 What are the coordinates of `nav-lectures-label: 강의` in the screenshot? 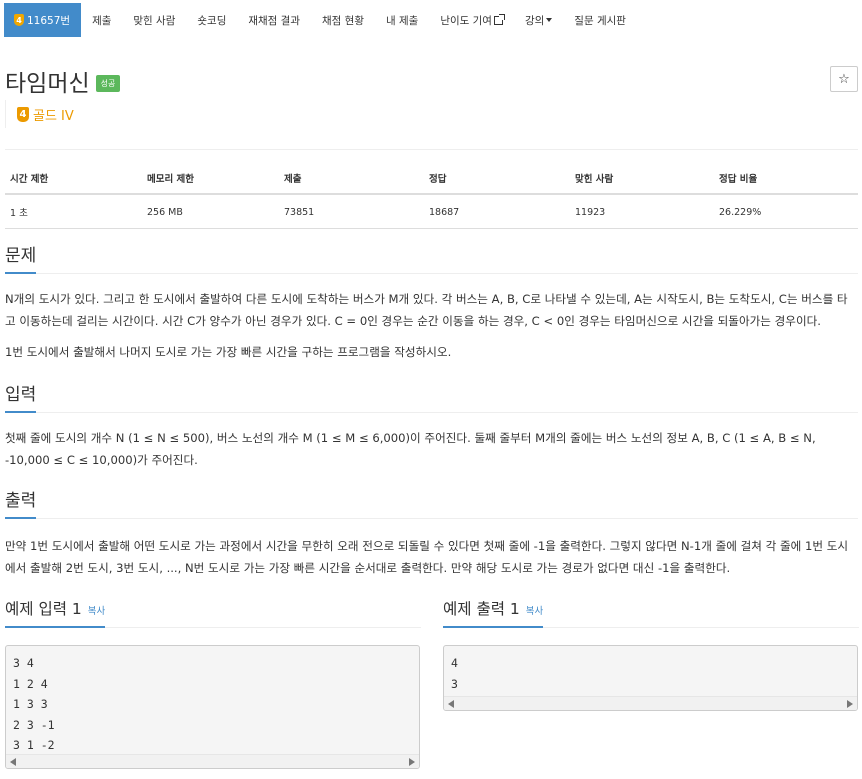 It's located at (534, 20).